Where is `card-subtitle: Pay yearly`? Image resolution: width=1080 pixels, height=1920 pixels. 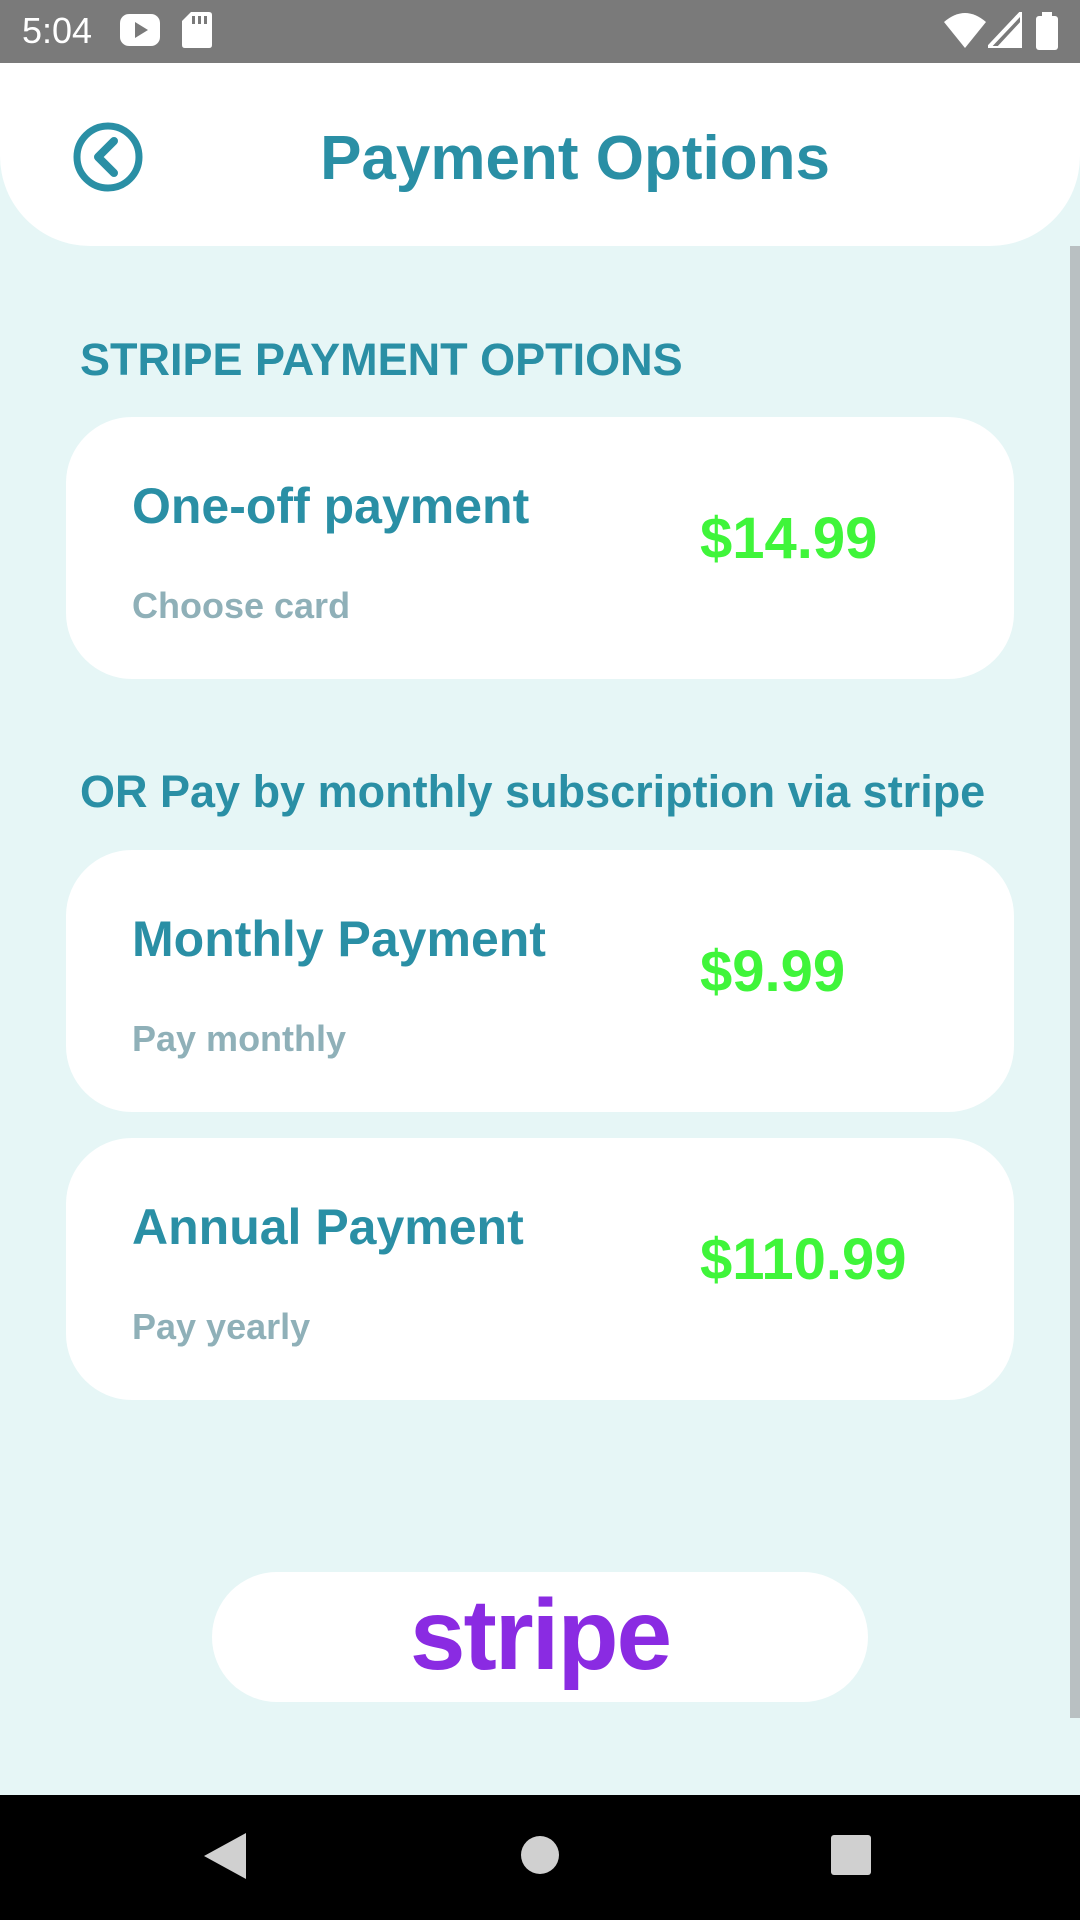
card-subtitle: Pay yearly is located at coordinates (221, 1326).